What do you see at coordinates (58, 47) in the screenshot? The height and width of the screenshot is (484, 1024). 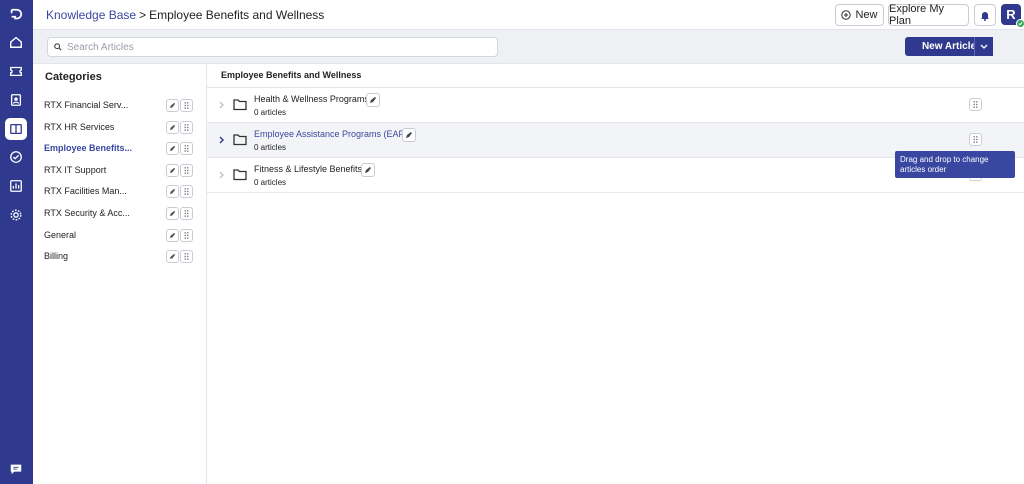 I see `search-icon` at bounding box center [58, 47].